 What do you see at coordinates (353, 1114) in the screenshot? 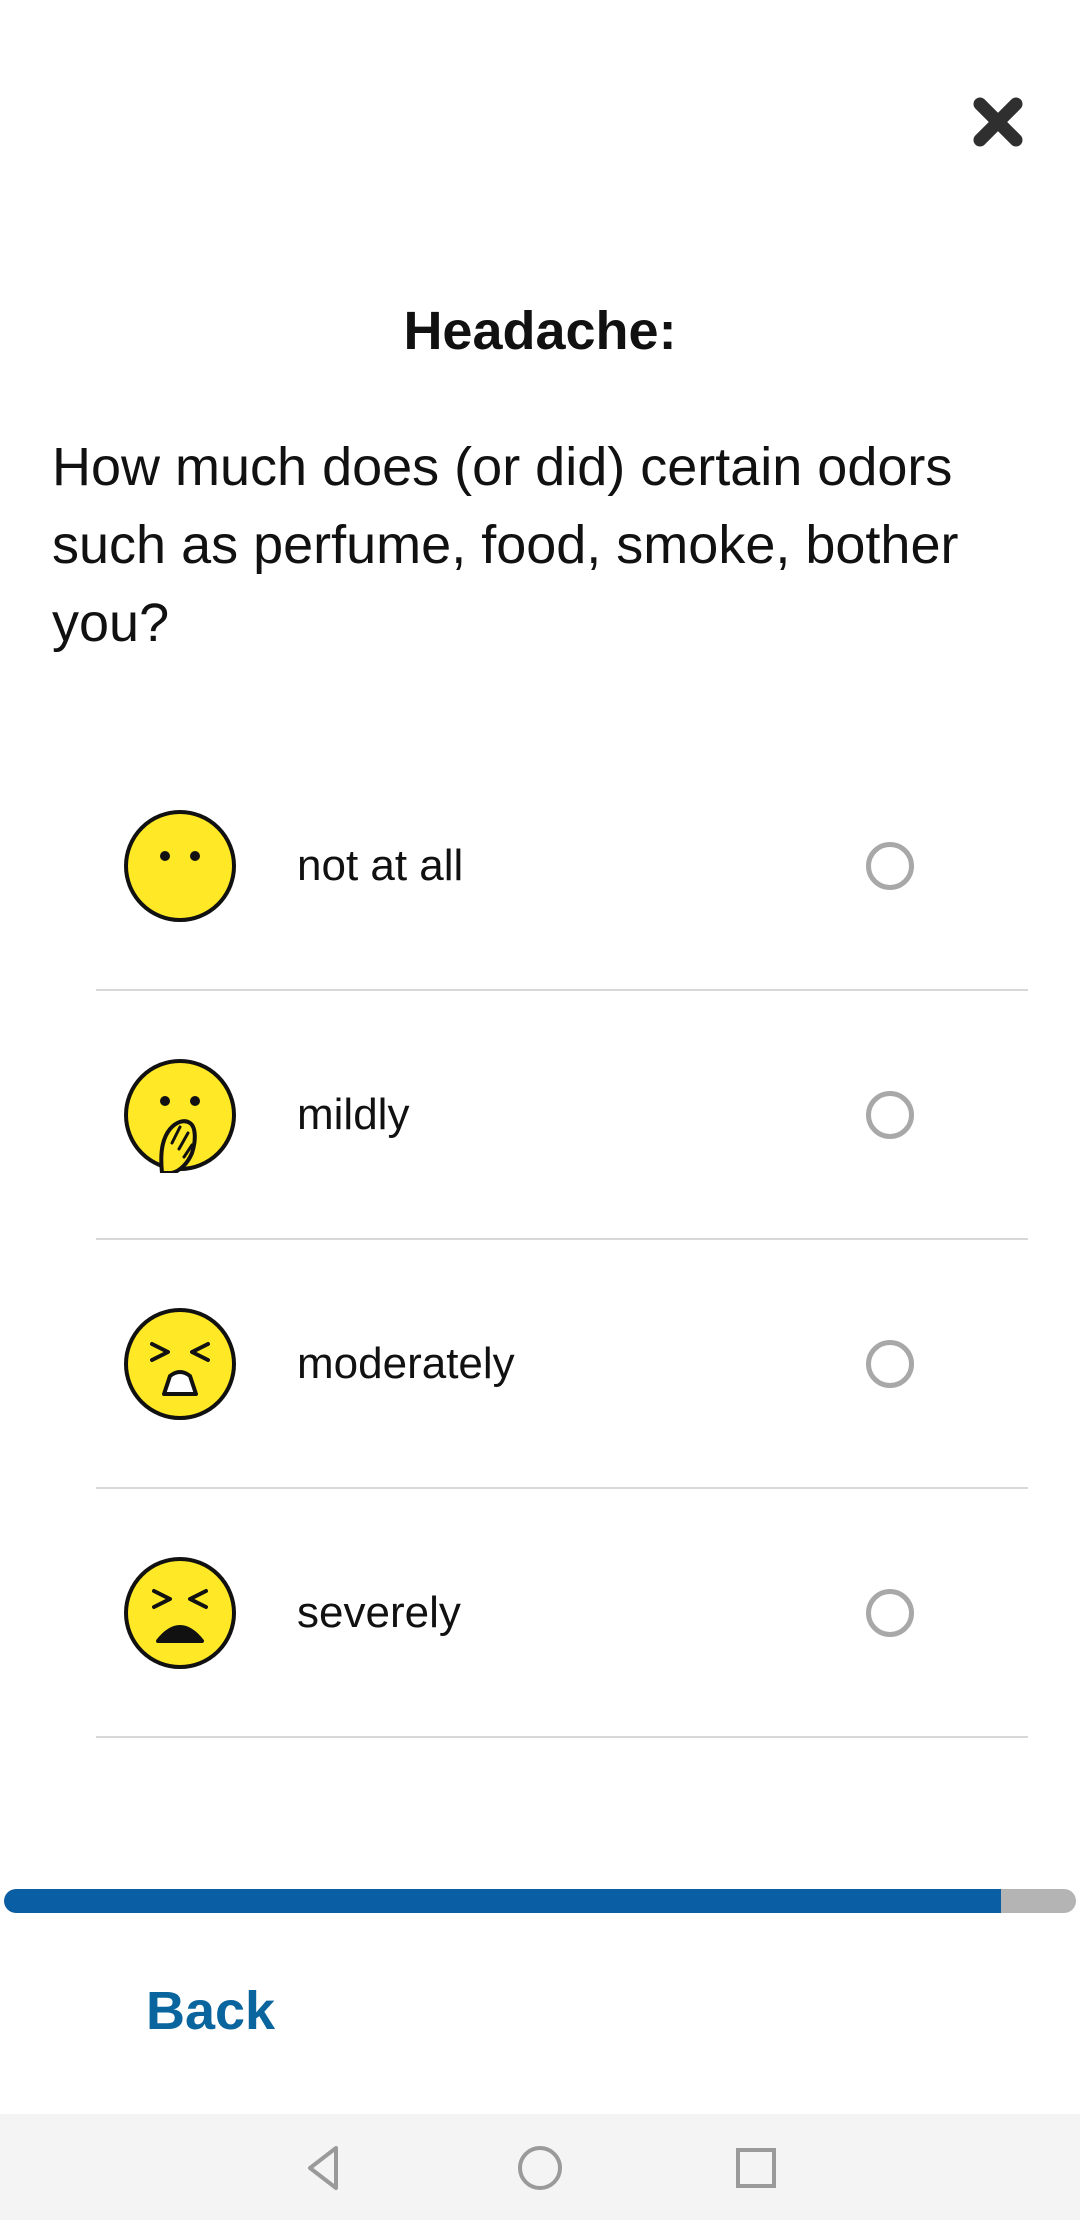
I see `option-label: mildly` at bounding box center [353, 1114].